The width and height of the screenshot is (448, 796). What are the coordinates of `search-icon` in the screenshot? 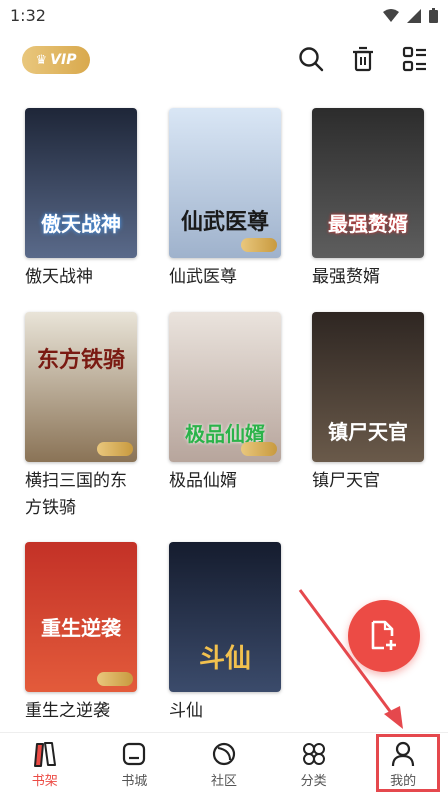 It's located at (311, 59).